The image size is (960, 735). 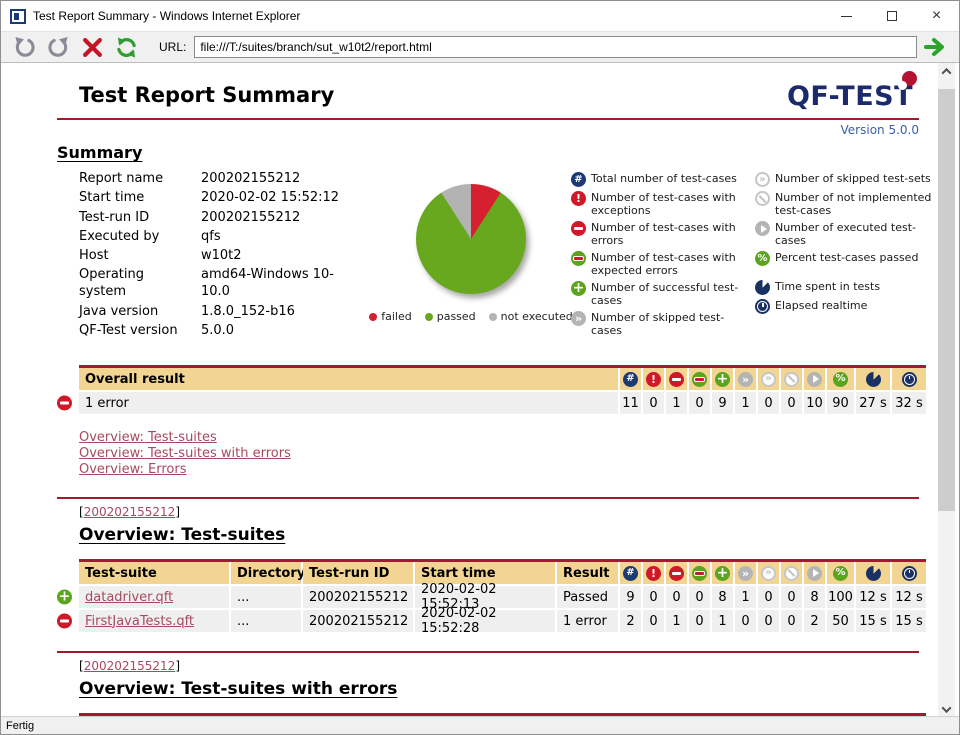 What do you see at coordinates (132, 470) in the screenshot?
I see `link-overview-errors: Overview: Errors` at bounding box center [132, 470].